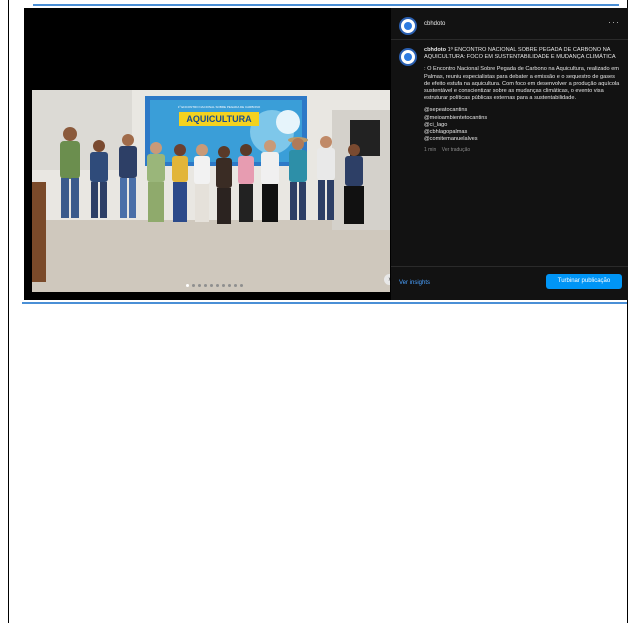  I want to click on caption-avatar, so click(408, 57).